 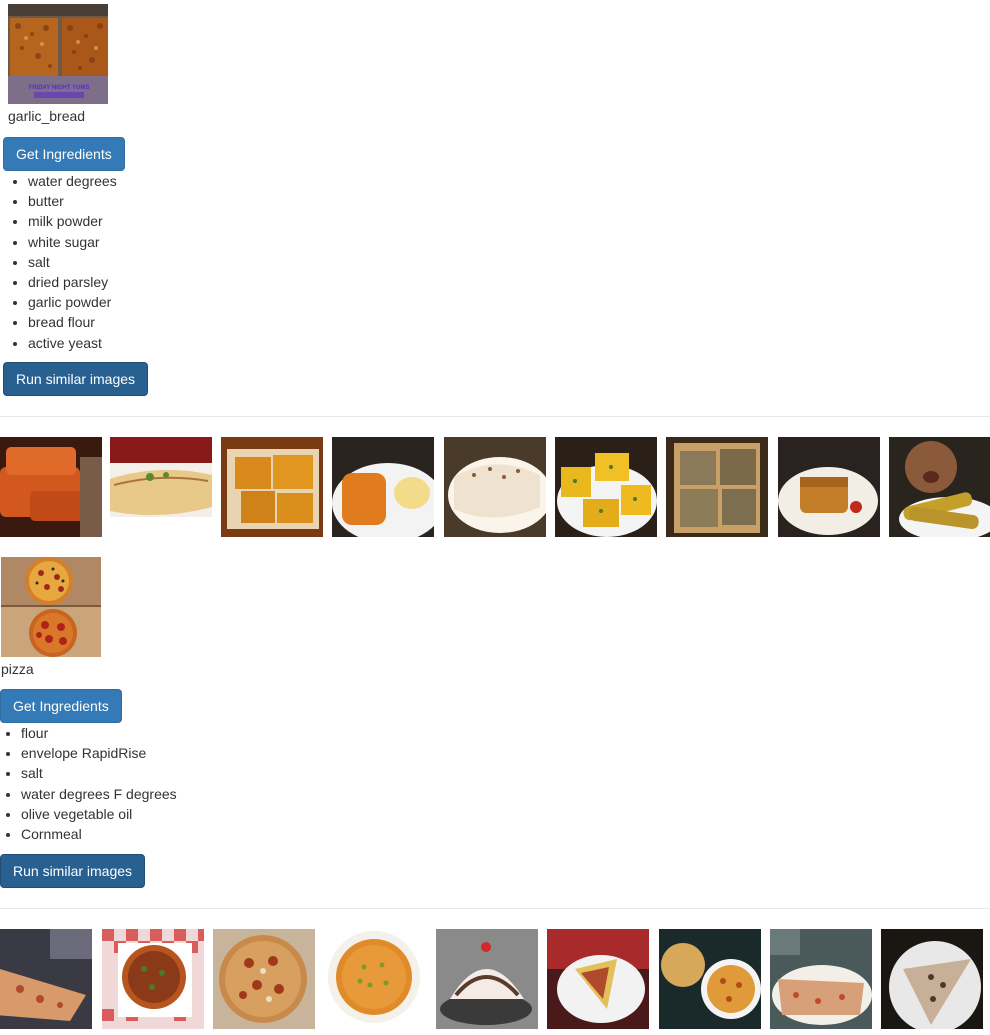 I want to click on food-block-garlic-bread: FRIDAY NIGHT YUMS garlic_bread, so click(x=499, y=65).